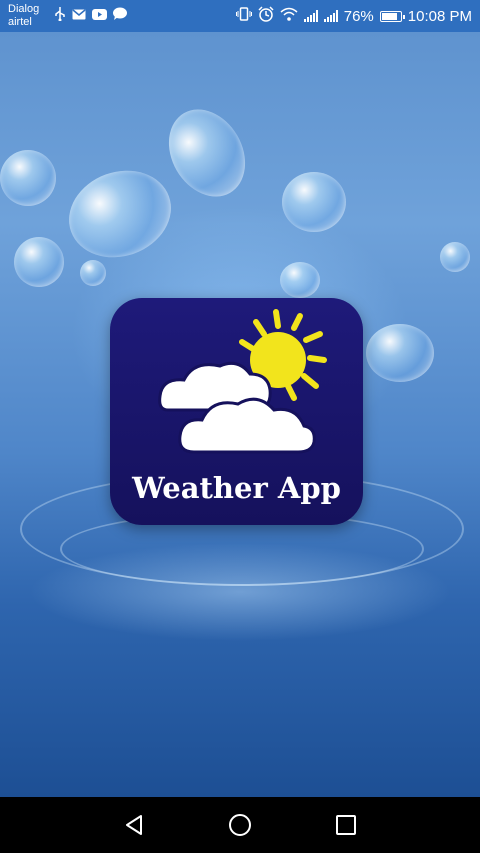  I want to click on back-icon, so click(134, 825).